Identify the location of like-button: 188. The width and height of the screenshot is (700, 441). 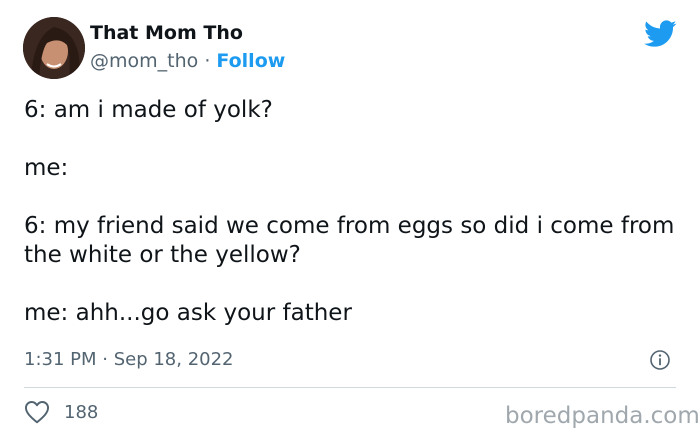
(61, 412).